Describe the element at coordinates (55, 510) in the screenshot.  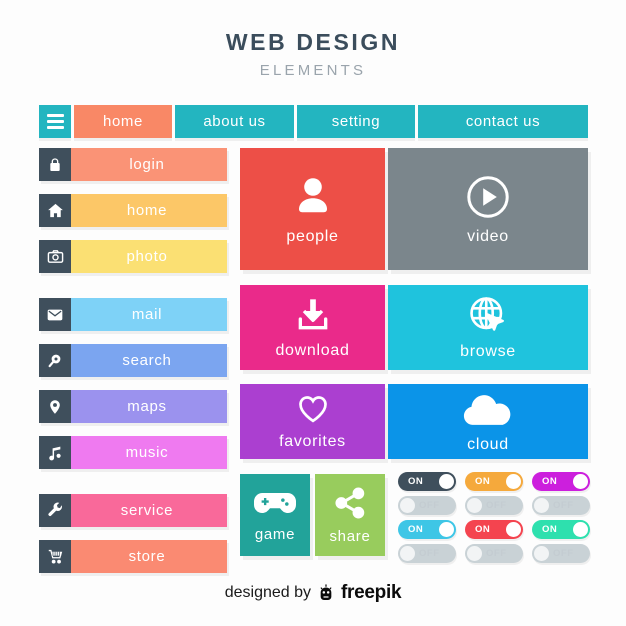
I see `wrench-icon` at that location.